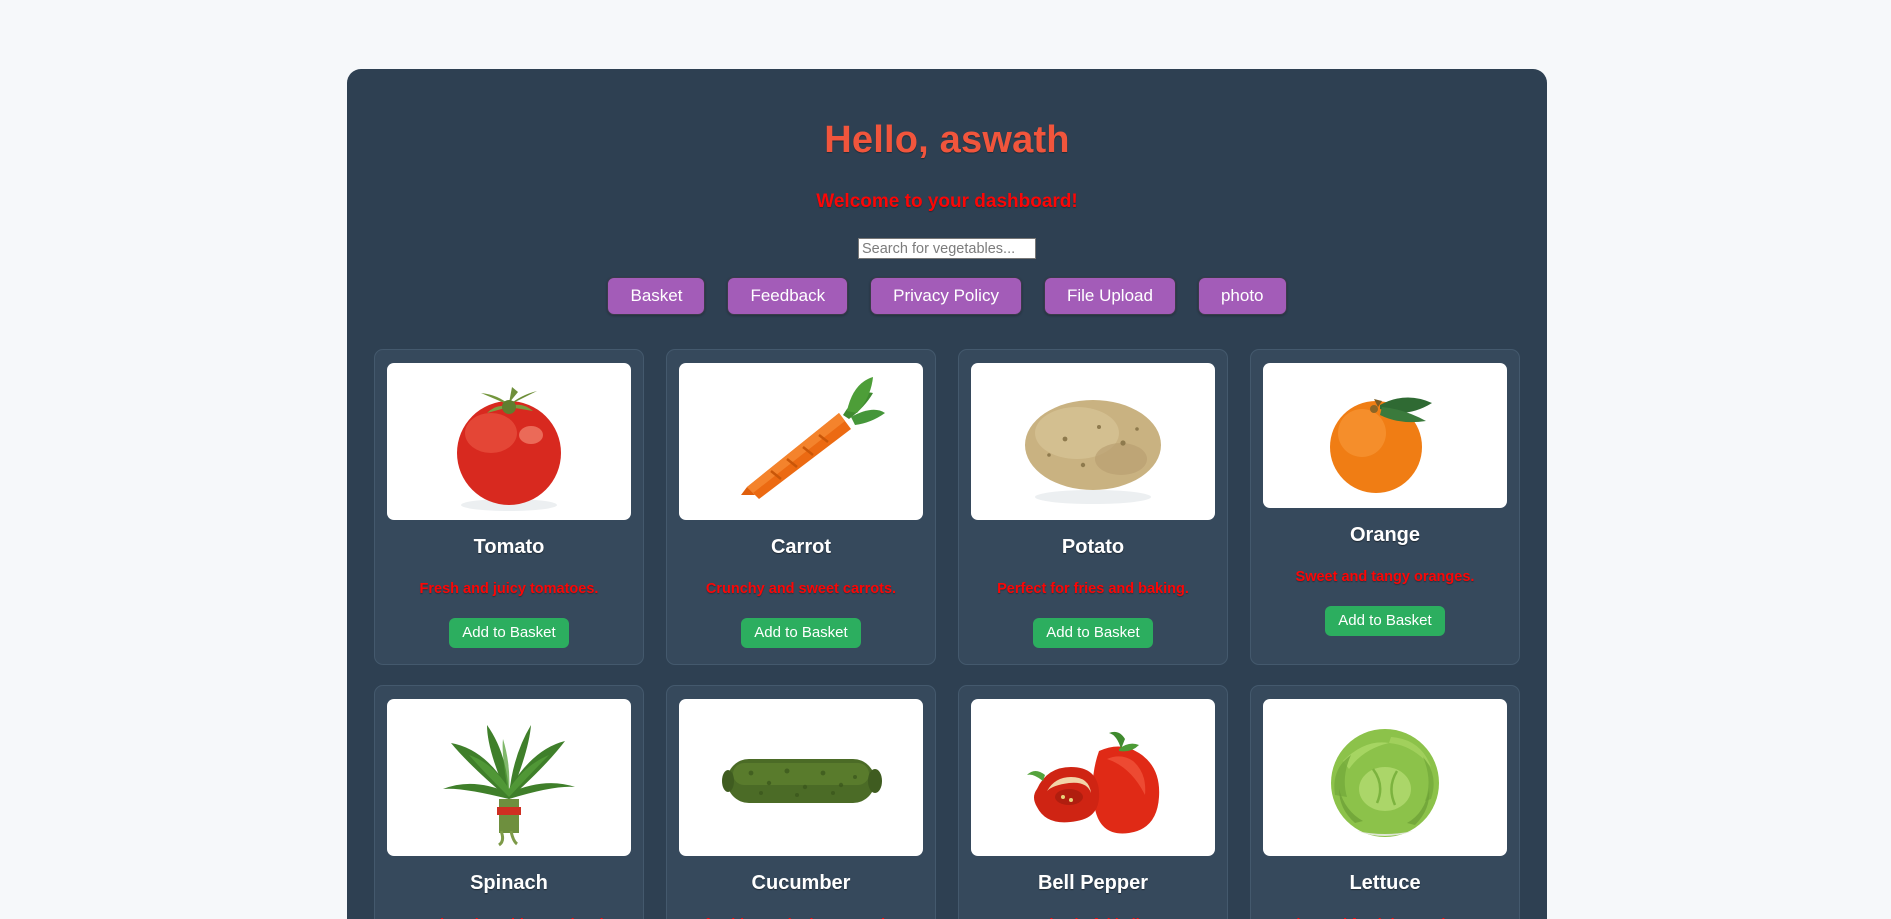 The height and width of the screenshot is (919, 1891). I want to click on bell-pepper-image, so click(1093, 778).